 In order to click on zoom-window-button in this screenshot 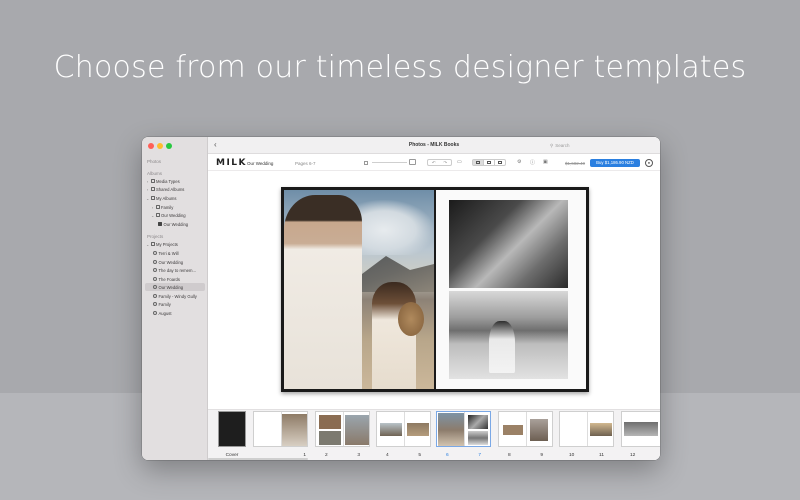, I will do `click(169, 146)`.